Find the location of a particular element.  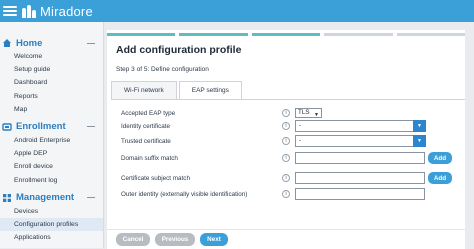

sidebar-section-enrollment-title: Enrollment is located at coordinates (41, 127).